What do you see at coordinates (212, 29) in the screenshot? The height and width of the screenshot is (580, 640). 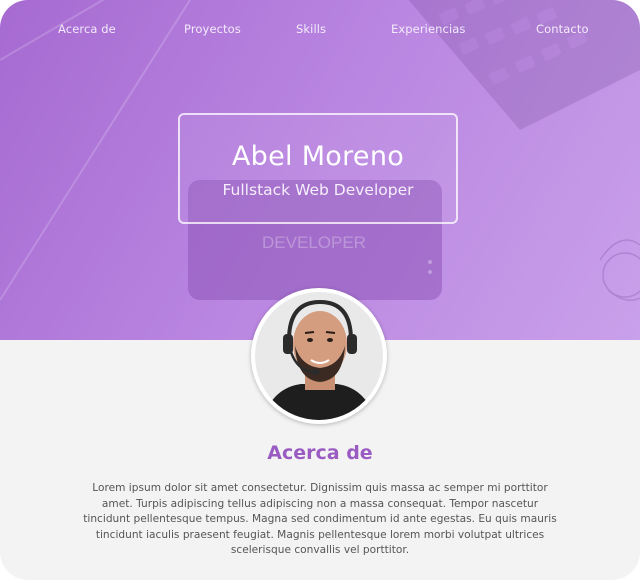 I see `nav-item-proyectos: Proyectos` at bounding box center [212, 29].